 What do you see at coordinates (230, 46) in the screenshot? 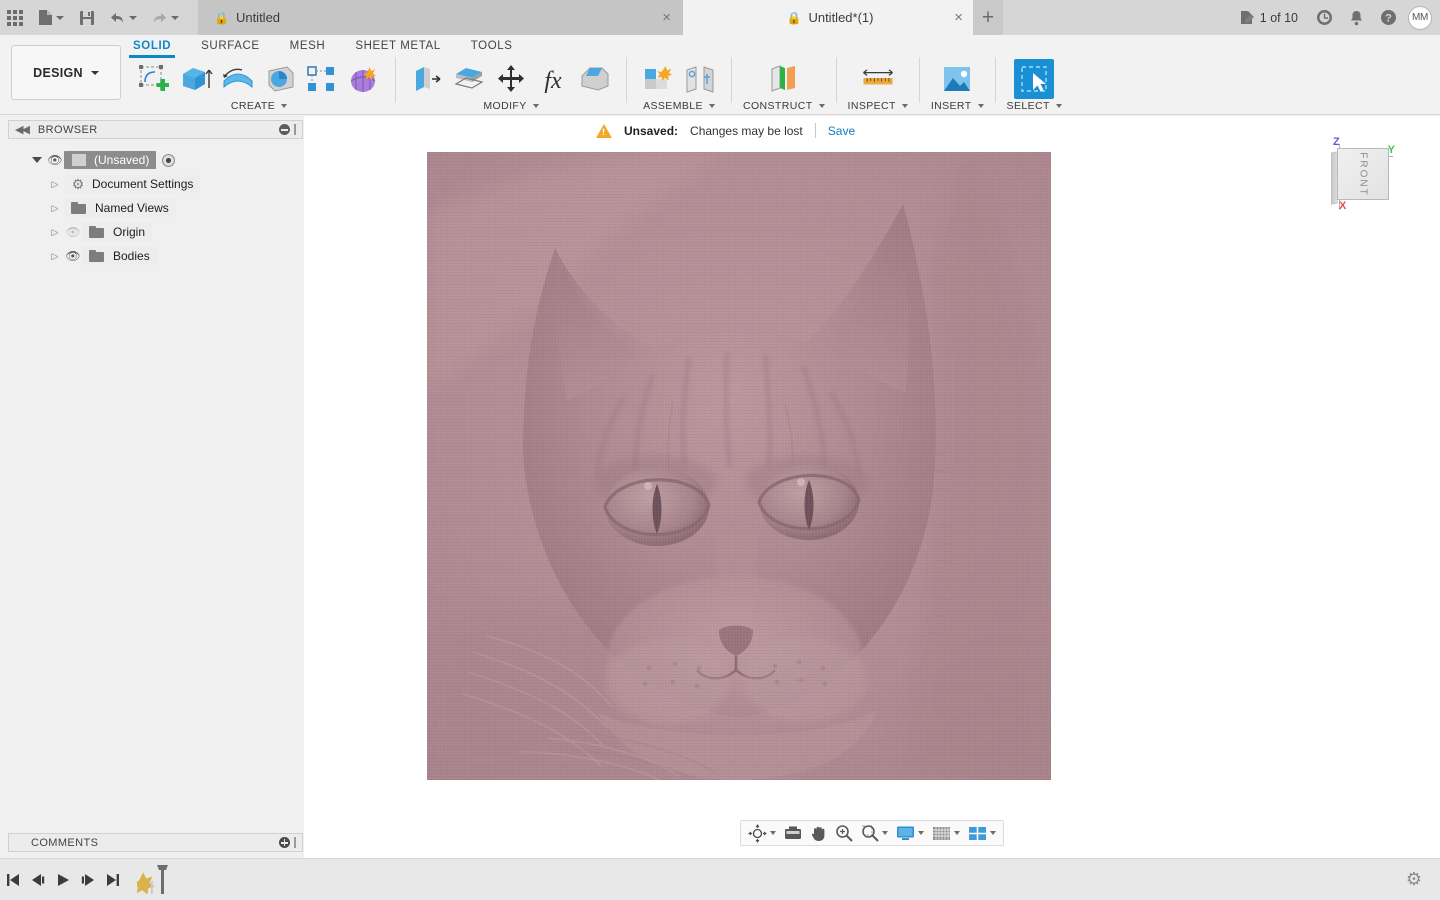
I see `tab-surface: SURFACE` at bounding box center [230, 46].